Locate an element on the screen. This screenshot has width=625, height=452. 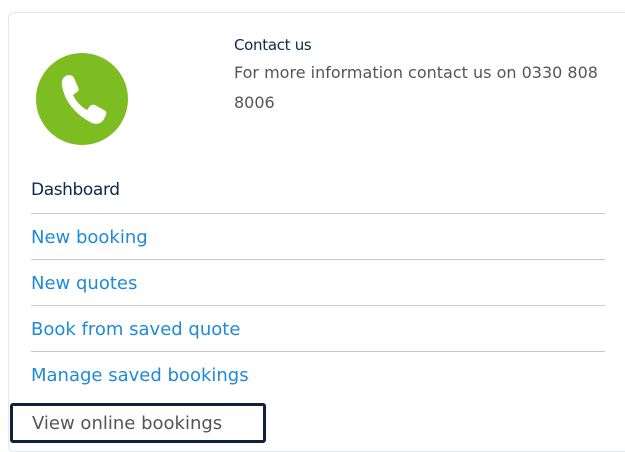
menu-item-manage-saved-bookings: Manage saved bookings is located at coordinates (318, 374).